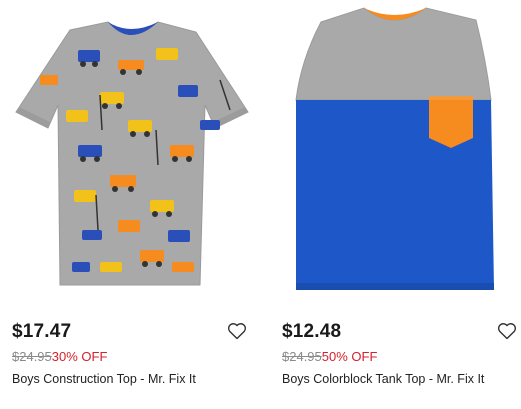 The image size is (521, 409). What do you see at coordinates (383, 379) in the screenshot?
I see `product-name: Boys Colorblock Tank Top - Mr. Fix It` at bounding box center [383, 379].